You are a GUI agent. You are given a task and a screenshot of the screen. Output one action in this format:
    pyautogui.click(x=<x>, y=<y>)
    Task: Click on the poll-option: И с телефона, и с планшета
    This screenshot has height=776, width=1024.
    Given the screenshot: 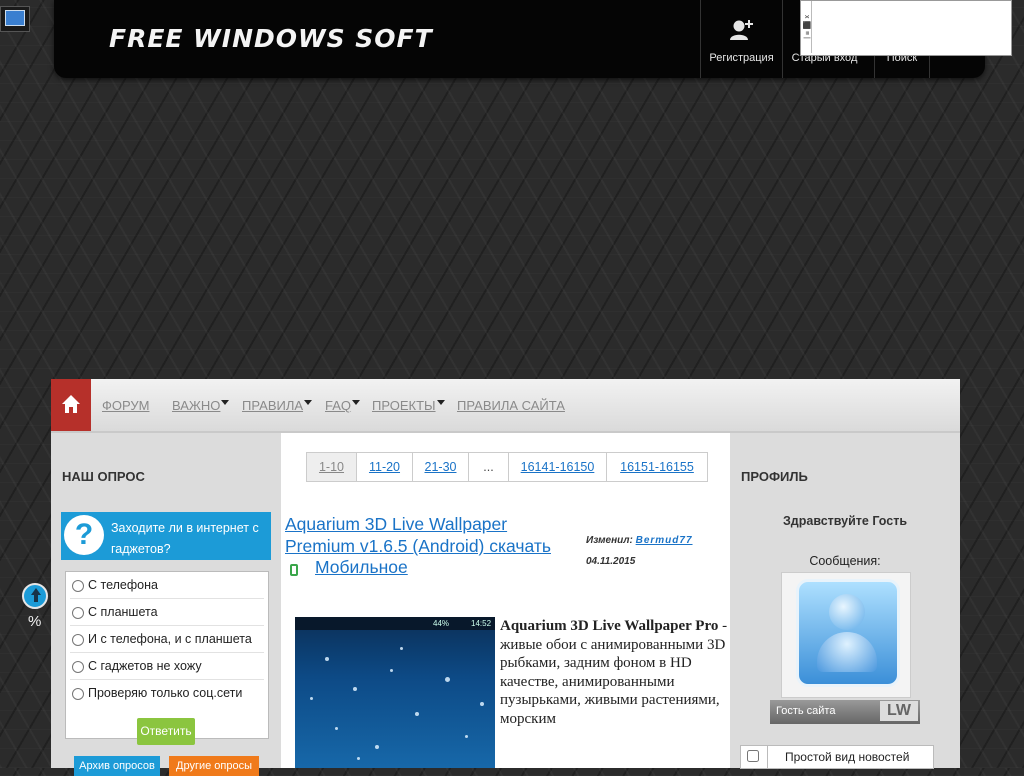 What is the action you would take?
    pyautogui.click(x=162, y=639)
    